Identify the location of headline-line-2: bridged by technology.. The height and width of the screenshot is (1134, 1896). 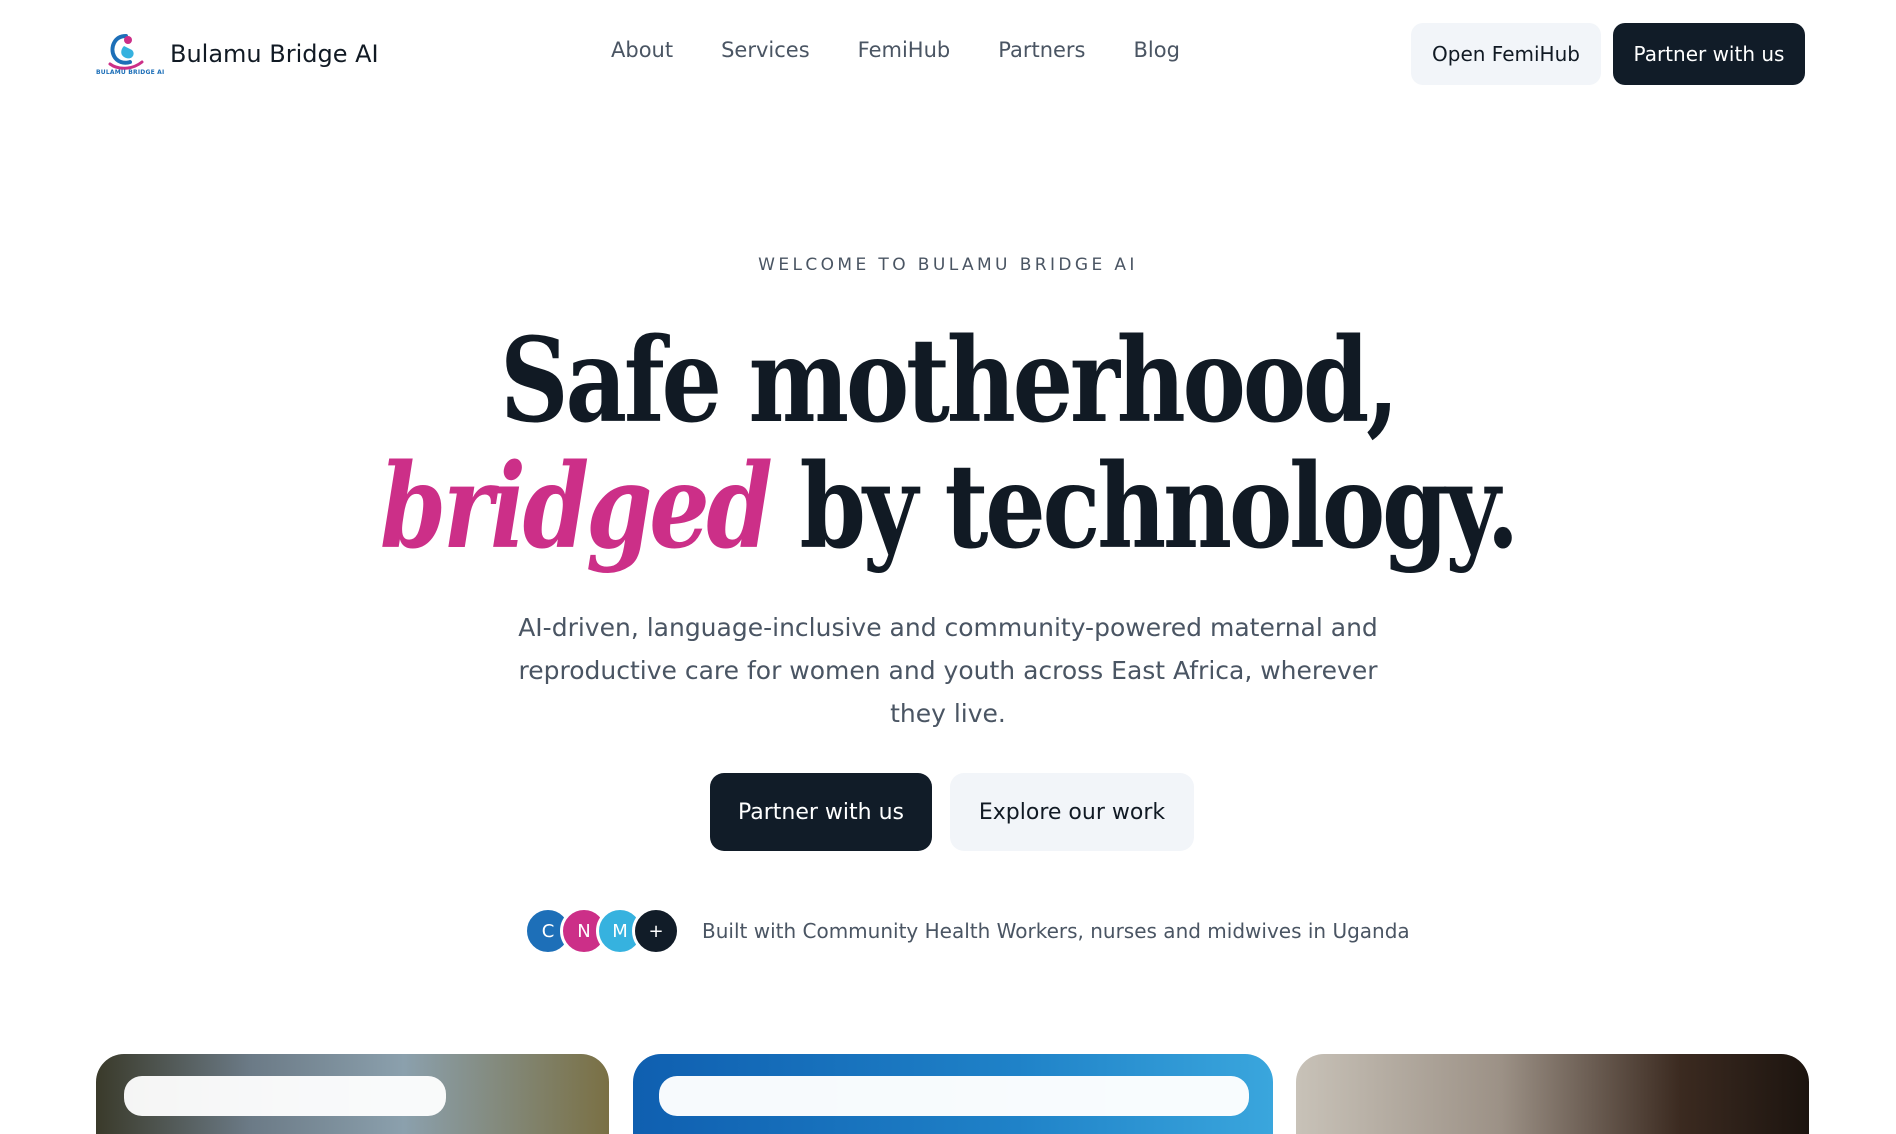
(948, 507).